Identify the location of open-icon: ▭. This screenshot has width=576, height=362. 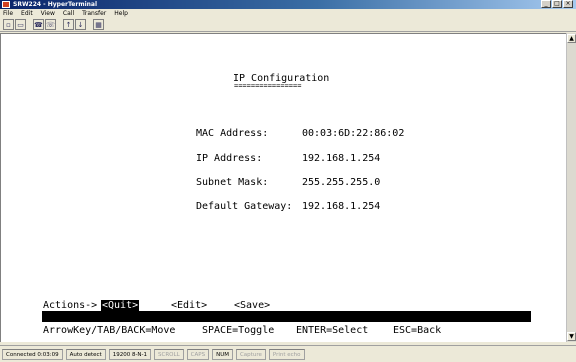
(20, 24).